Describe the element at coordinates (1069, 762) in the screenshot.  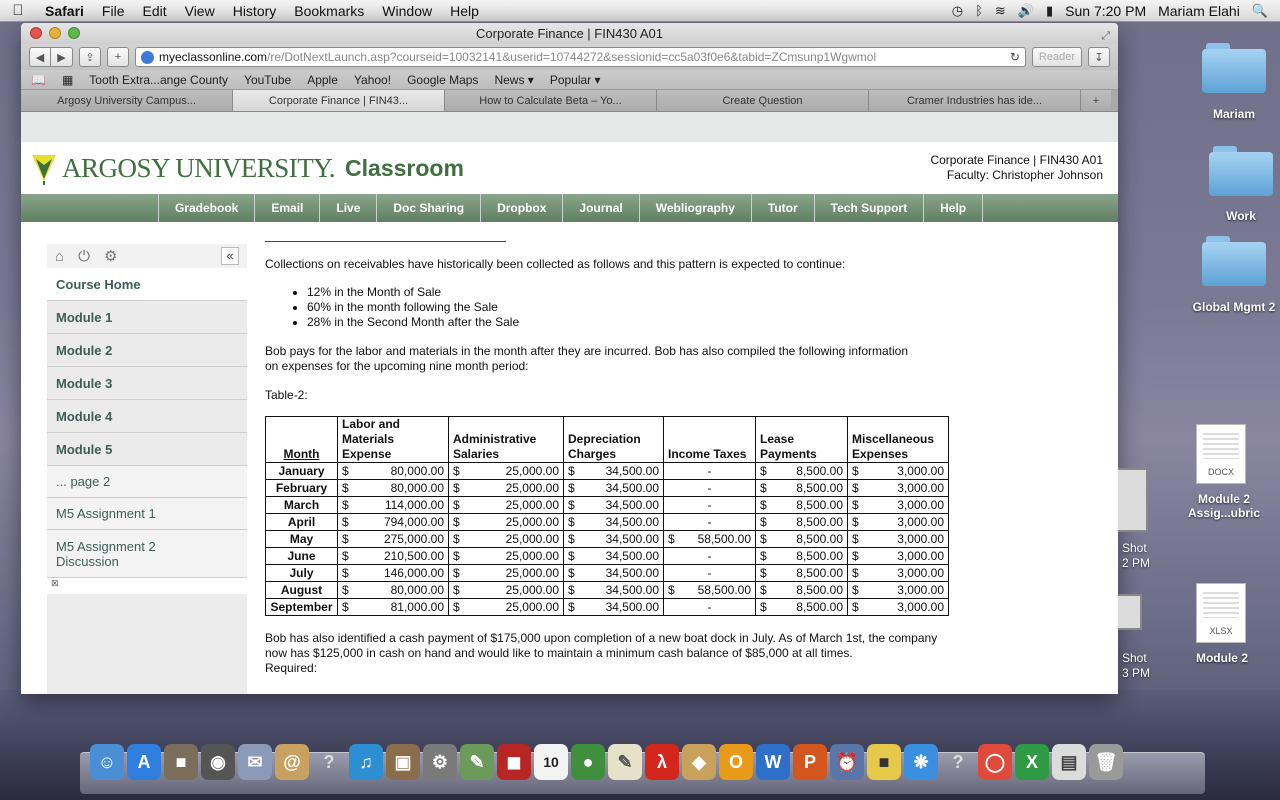
I see `document-stack-icon: ▤` at that location.